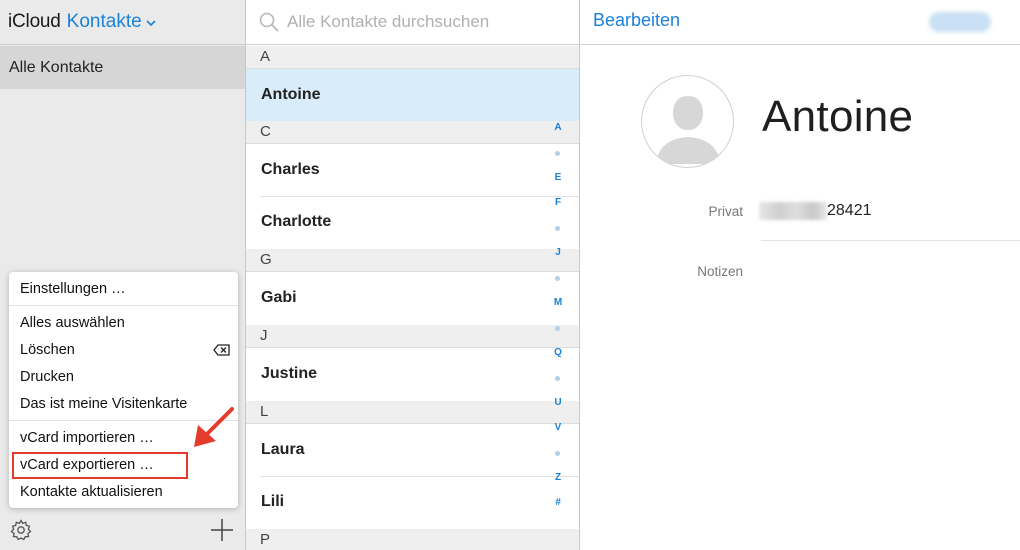 The image size is (1020, 550). Describe the element at coordinates (56, 67) in the screenshot. I see `sidebar-item-label: Alle Kontakte` at that location.